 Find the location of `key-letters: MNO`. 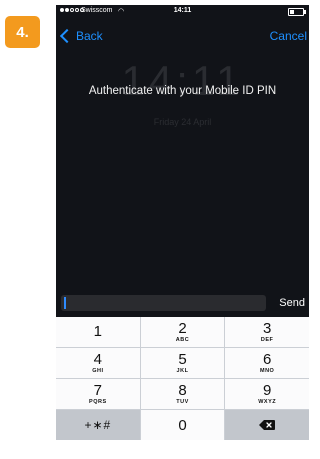

key-letters: MNO is located at coordinates (267, 371).